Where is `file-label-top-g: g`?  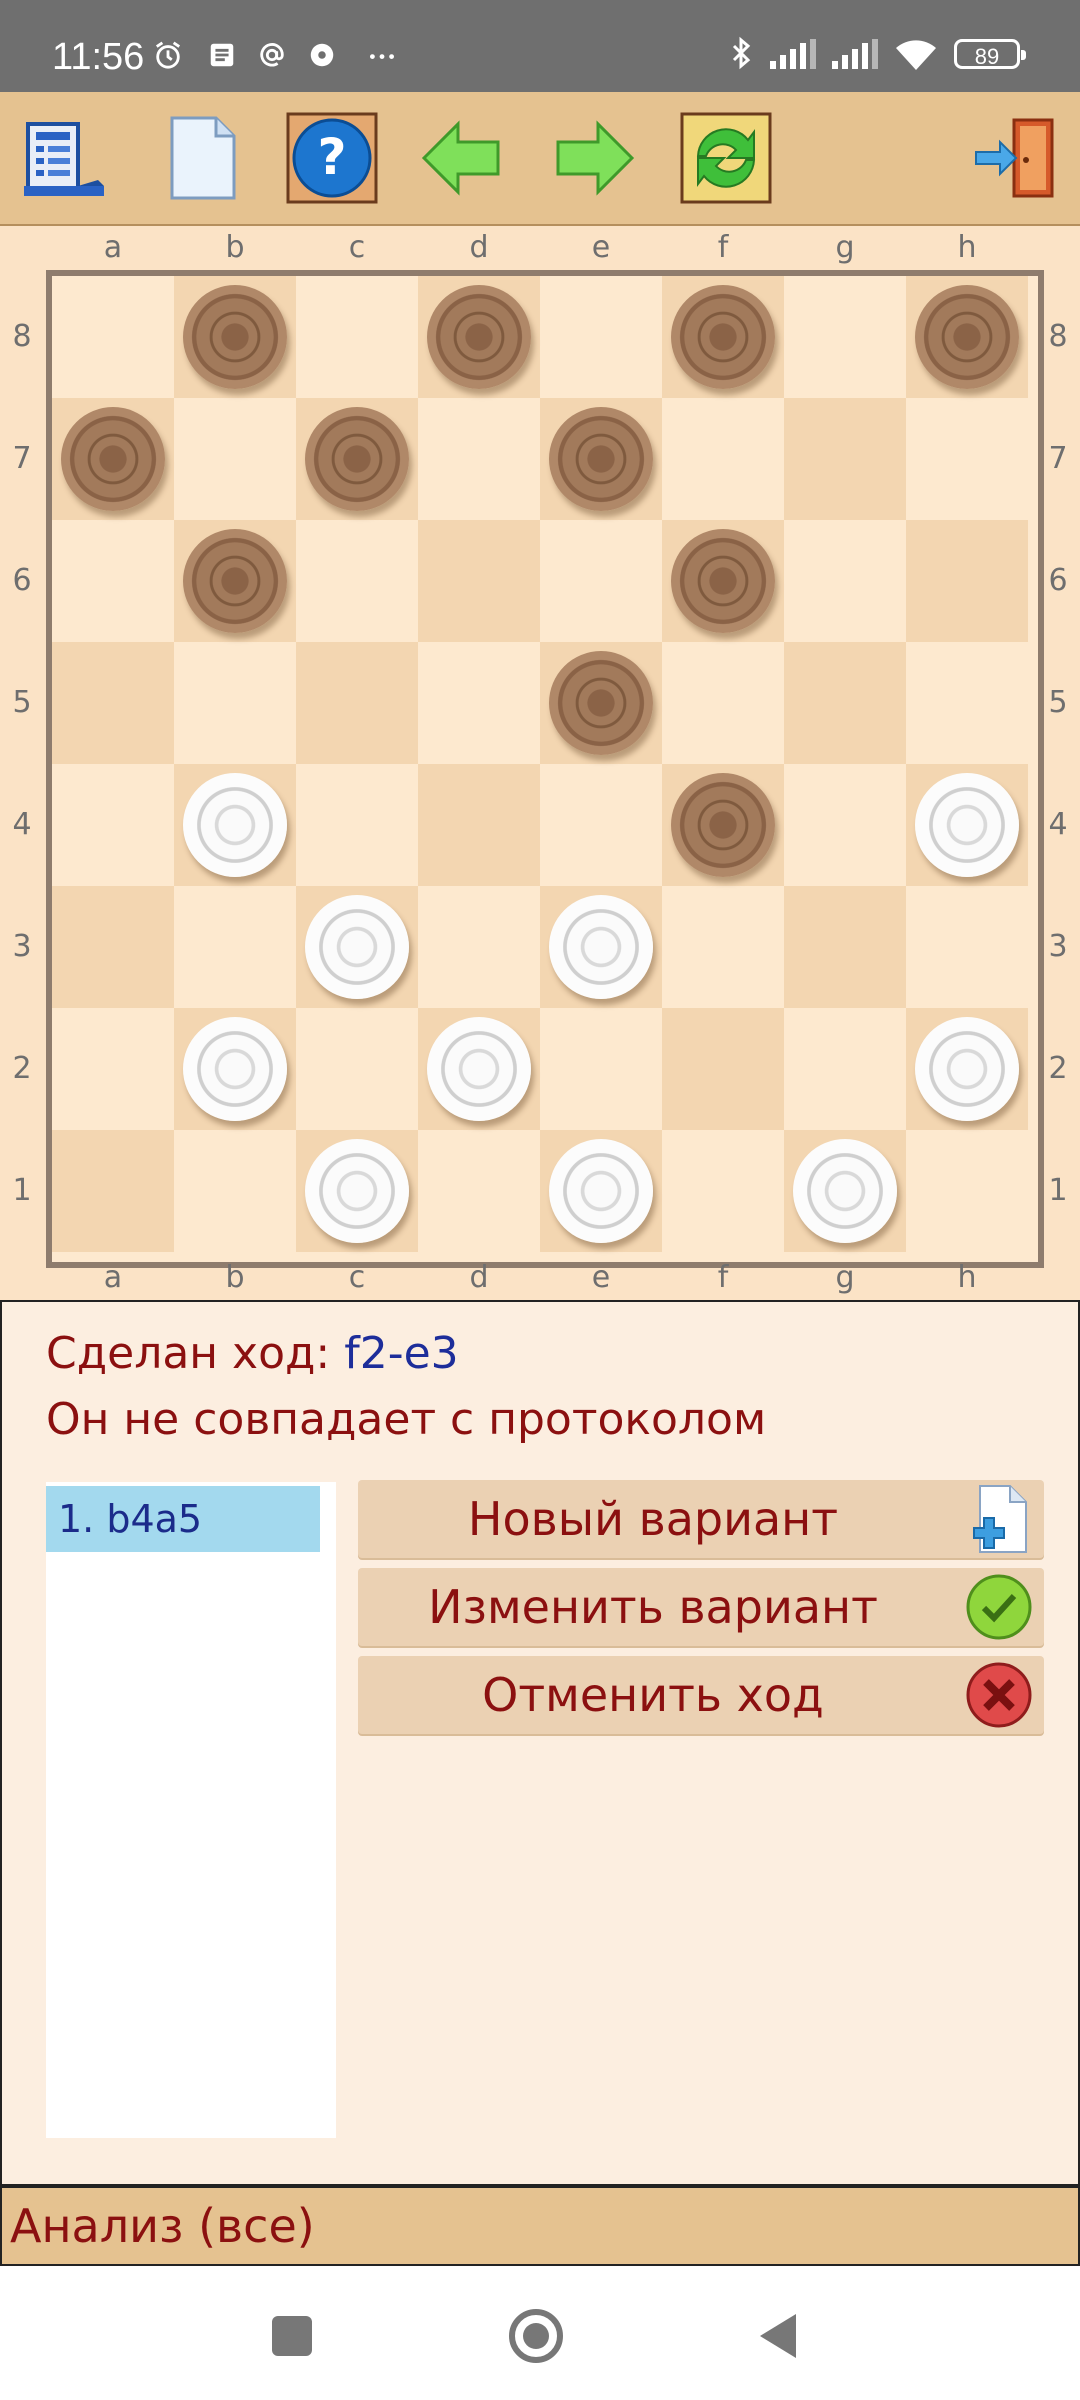 file-label-top-g: g is located at coordinates (845, 247).